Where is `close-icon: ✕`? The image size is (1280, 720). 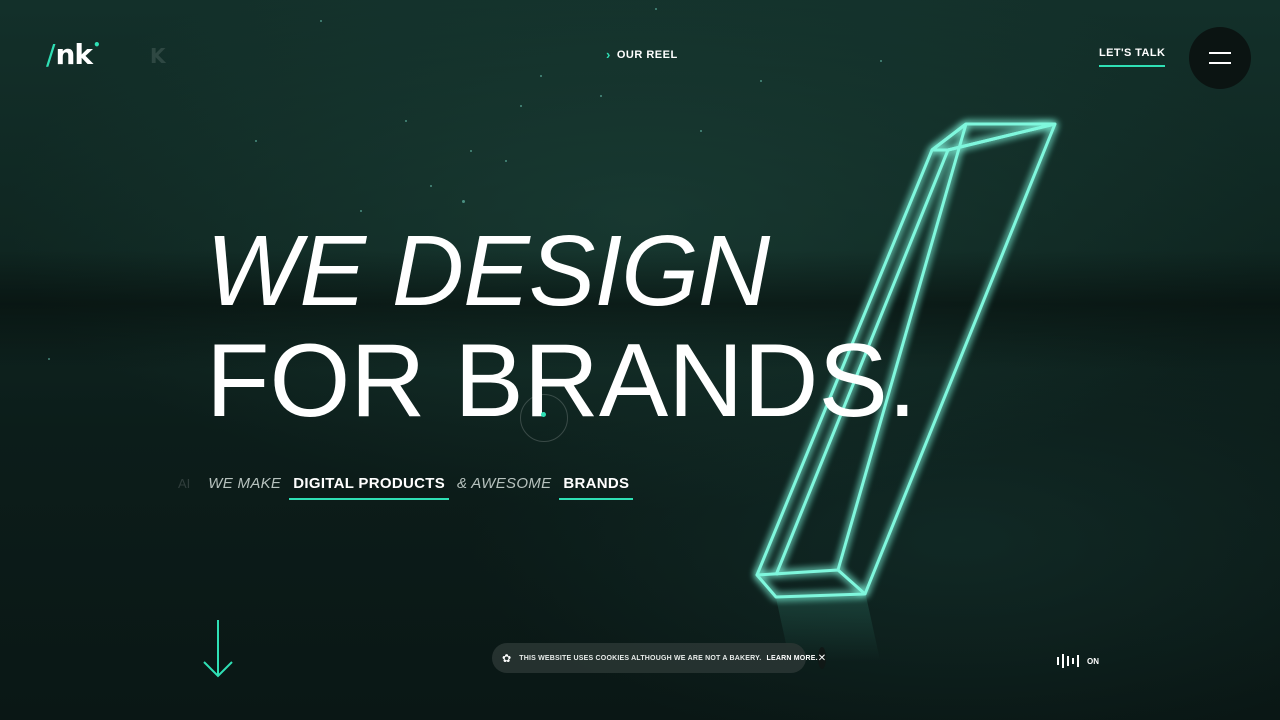
close-icon: ✕ is located at coordinates (822, 658).